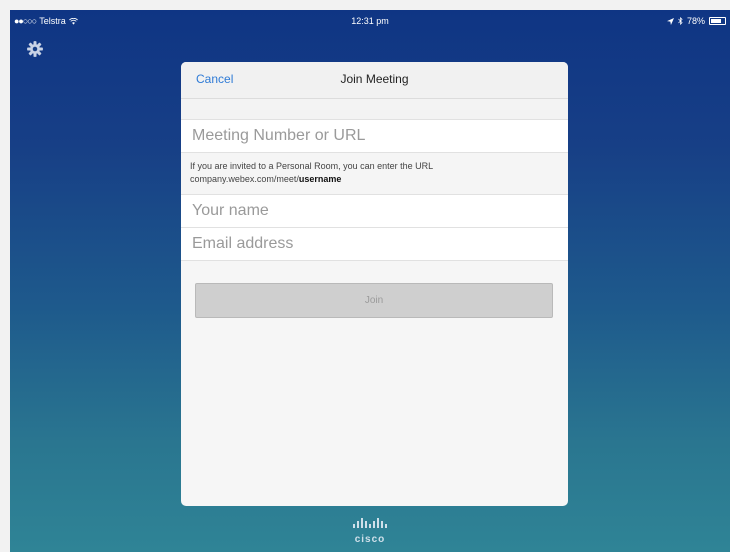 Image resolution: width=730 pixels, height=552 pixels. I want to click on hint-url: company.webex.com/meet/username, so click(374, 179).